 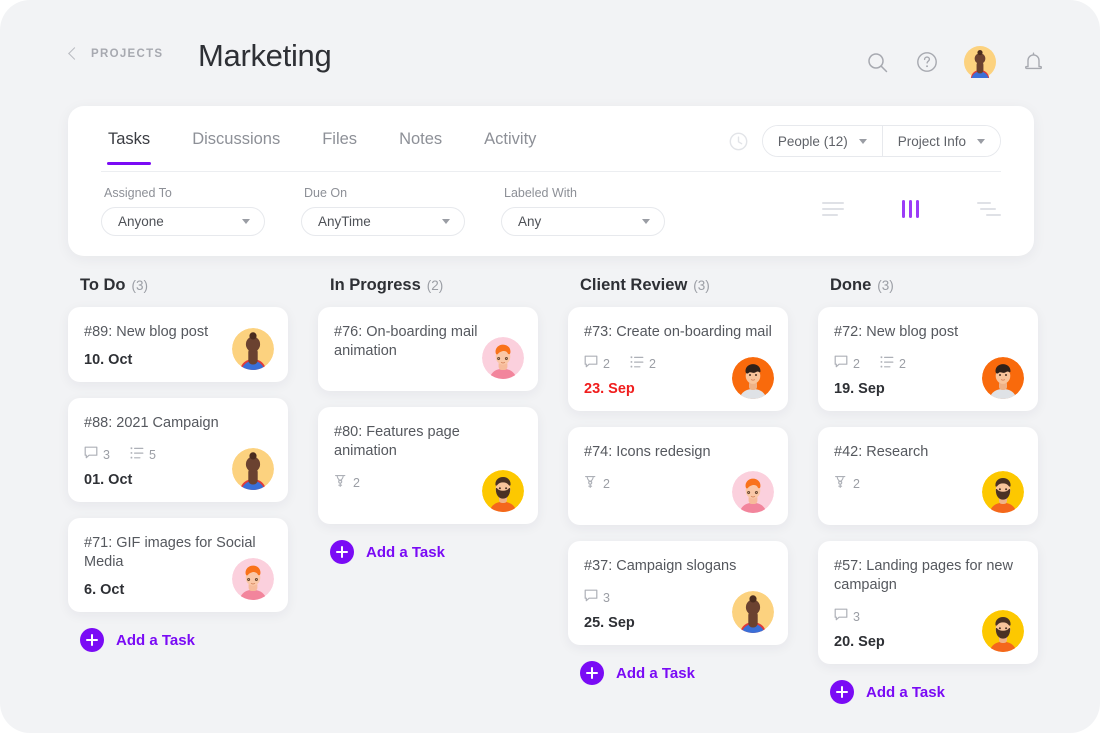 What do you see at coordinates (931, 141) in the screenshot?
I see `project-info-dropdown-label: Project Info` at bounding box center [931, 141].